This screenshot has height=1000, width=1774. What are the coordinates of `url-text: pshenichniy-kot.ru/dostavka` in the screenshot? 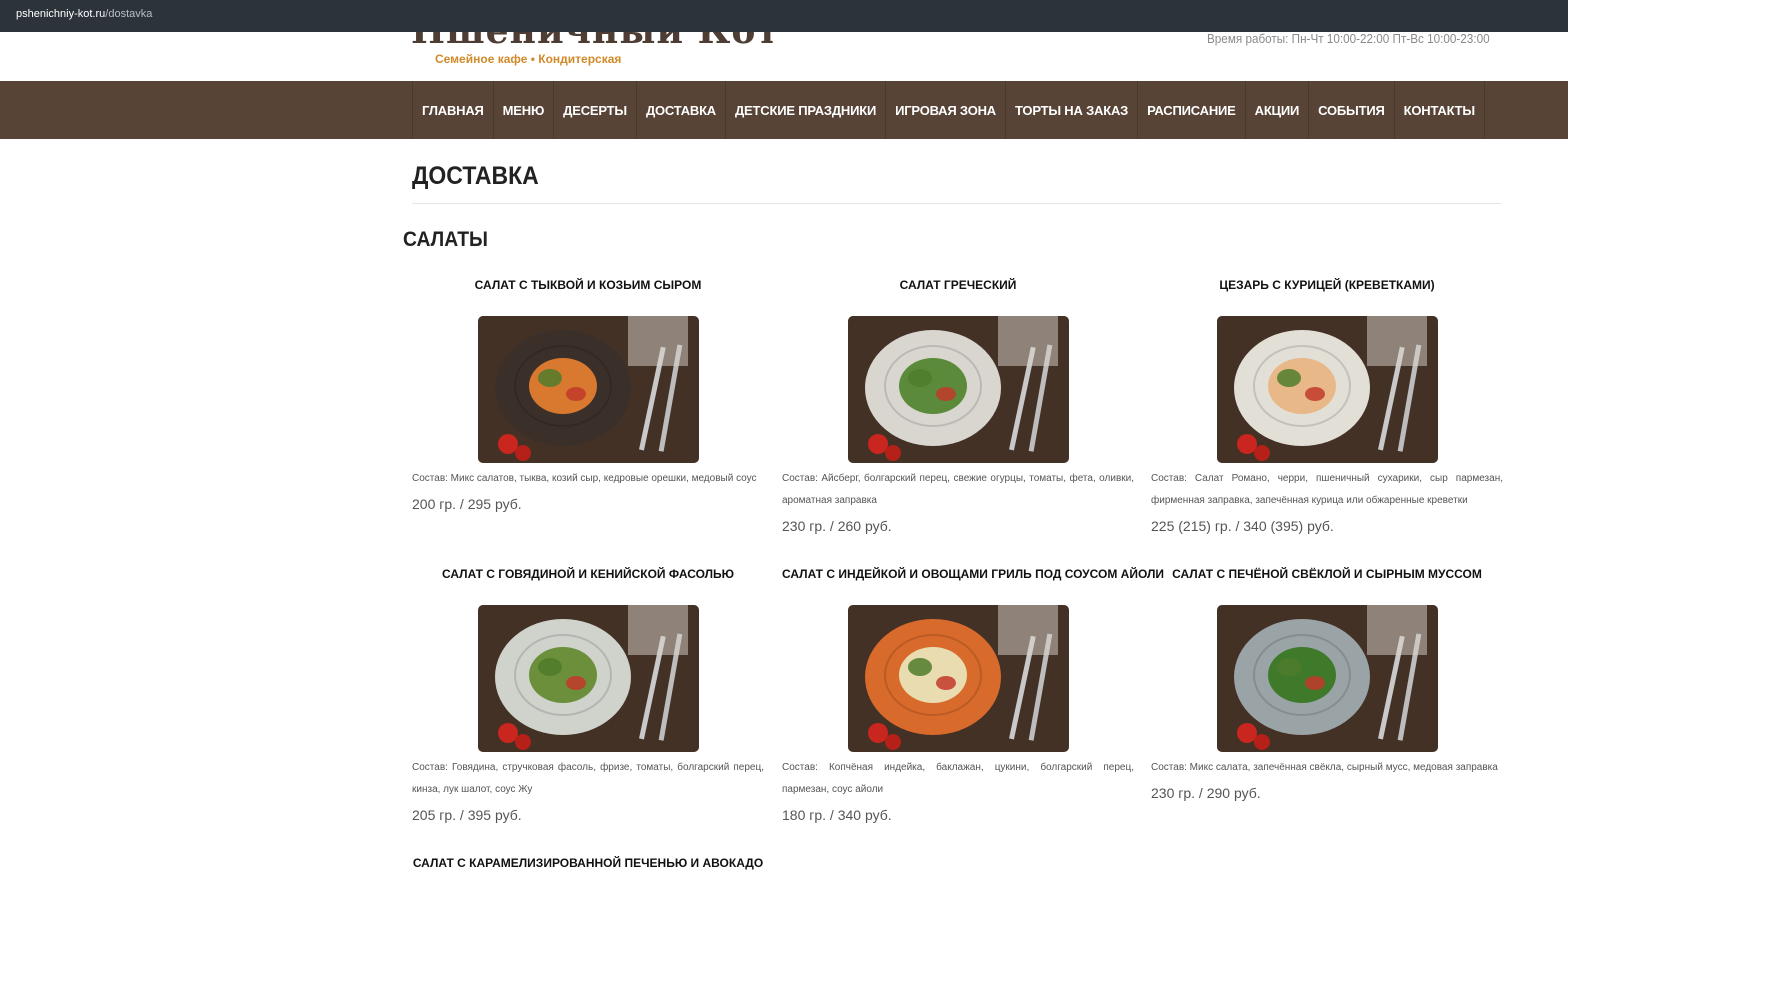 It's located at (84, 14).